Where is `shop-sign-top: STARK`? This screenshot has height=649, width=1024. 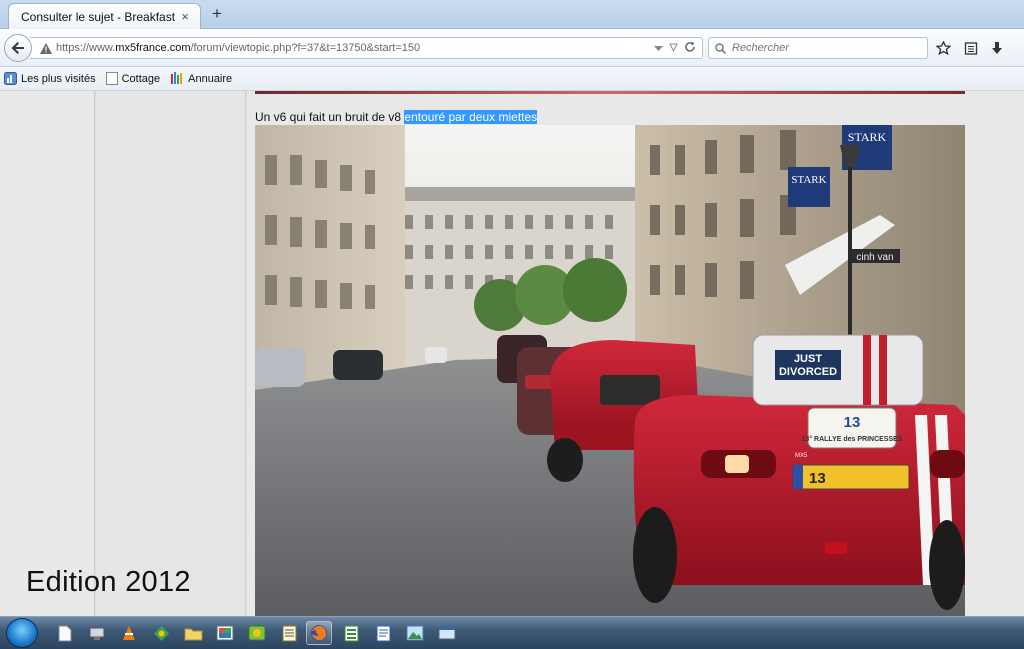
shop-sign-top: STARK is located at coordinates (867, 137).